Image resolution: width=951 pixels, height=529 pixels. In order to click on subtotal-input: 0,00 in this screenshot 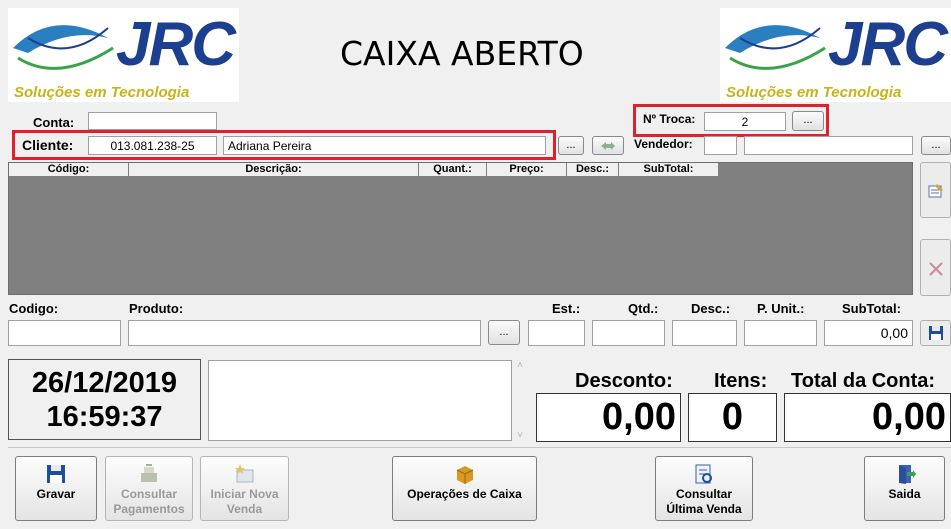, I will do `click(868, 333)`.